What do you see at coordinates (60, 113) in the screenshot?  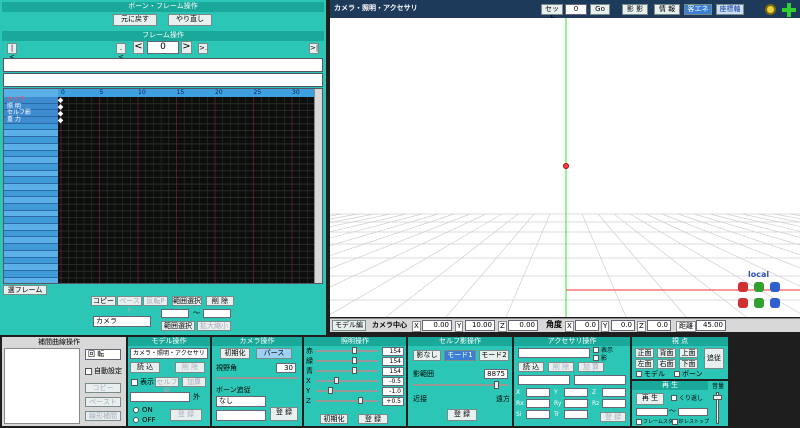 I see `keyframe-marker` at bounding box center [60, 113].